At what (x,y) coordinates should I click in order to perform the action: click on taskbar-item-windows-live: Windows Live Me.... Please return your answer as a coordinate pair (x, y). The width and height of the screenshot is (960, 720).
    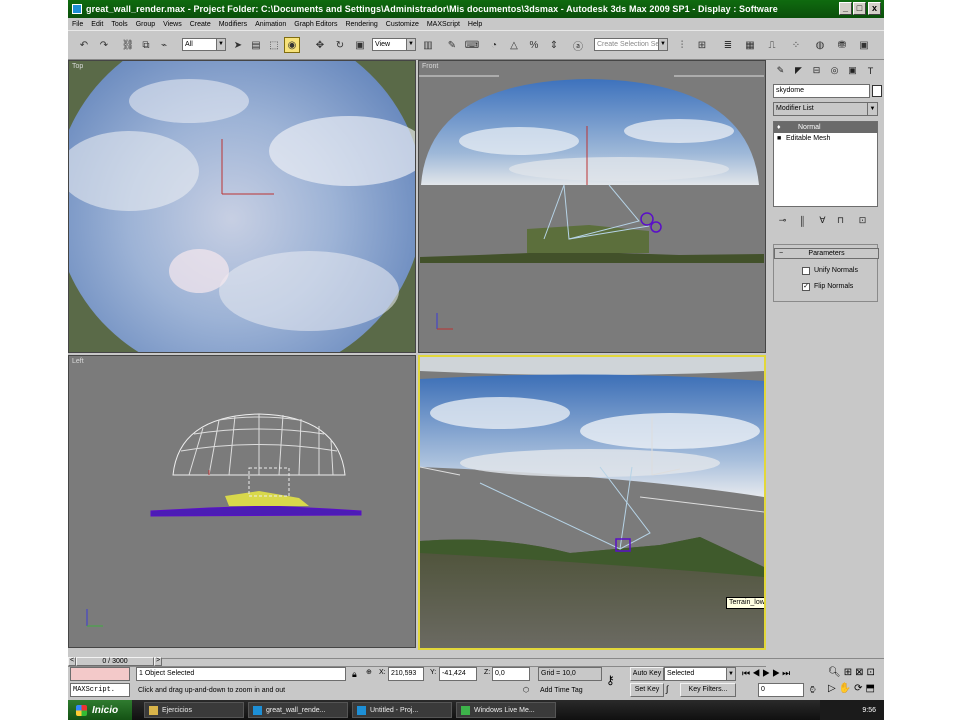
    Looking at the image, I should click on (506, 710).